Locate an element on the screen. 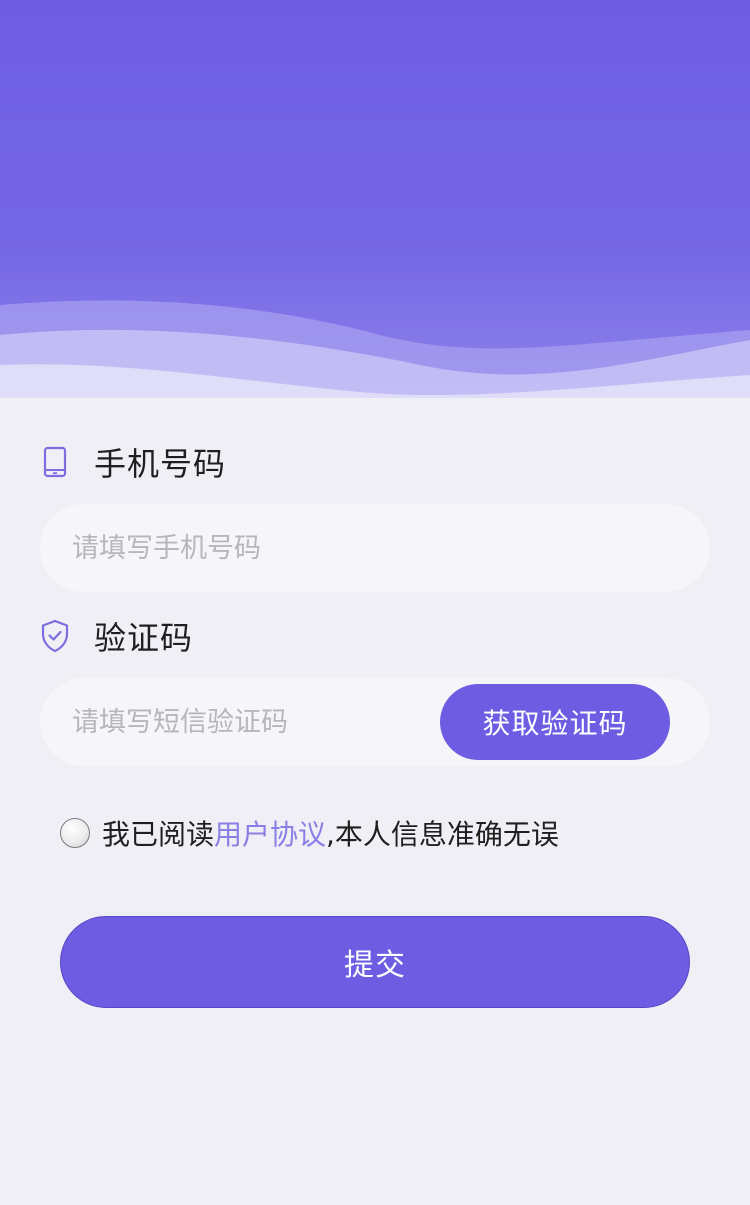  code-label-row: 验证码 is located at coordinates (116, 636).